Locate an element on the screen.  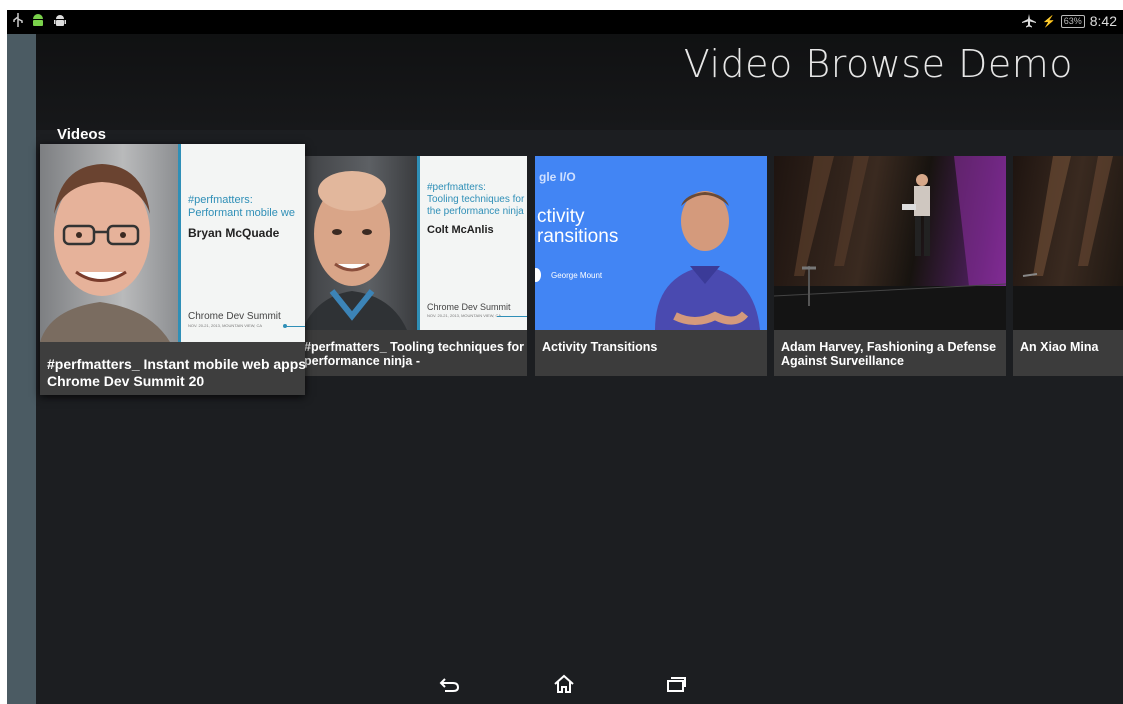
slide-speaker: Colt McAnlis is located at coordinates (460, 230).